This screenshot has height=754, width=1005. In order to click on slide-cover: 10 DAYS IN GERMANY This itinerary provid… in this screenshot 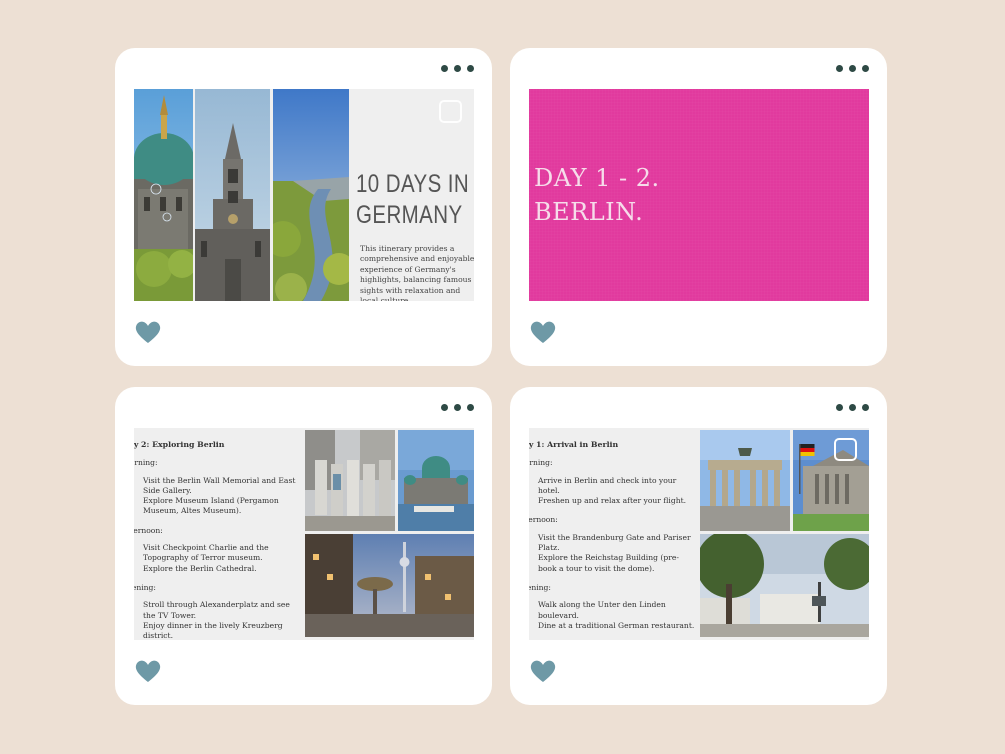, I will do `click(304, 195)`.